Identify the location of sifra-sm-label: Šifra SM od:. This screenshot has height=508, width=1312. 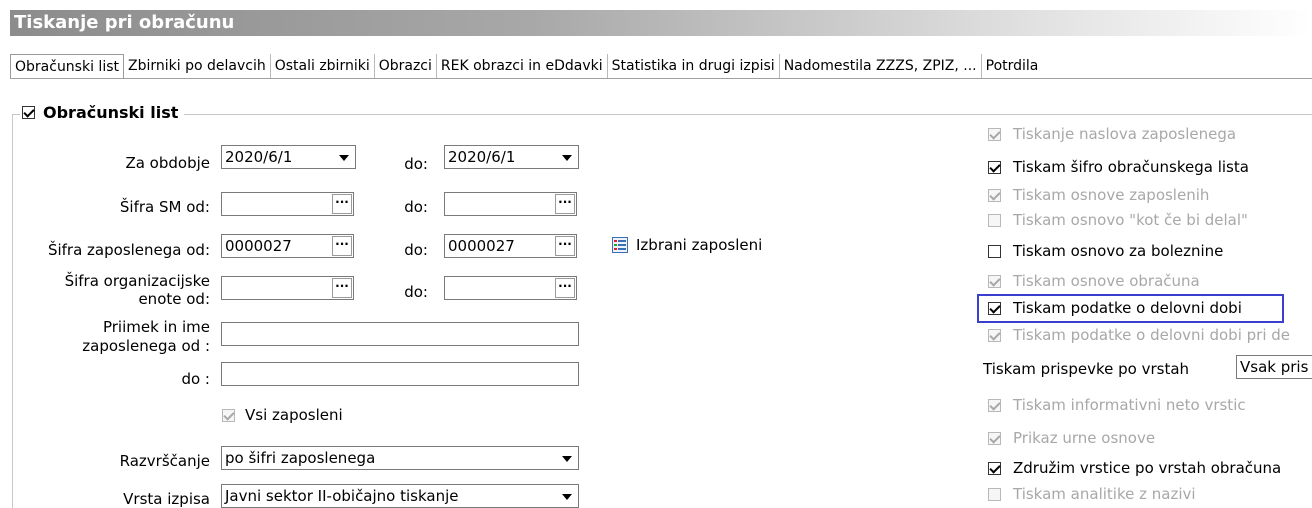
(164, 207).